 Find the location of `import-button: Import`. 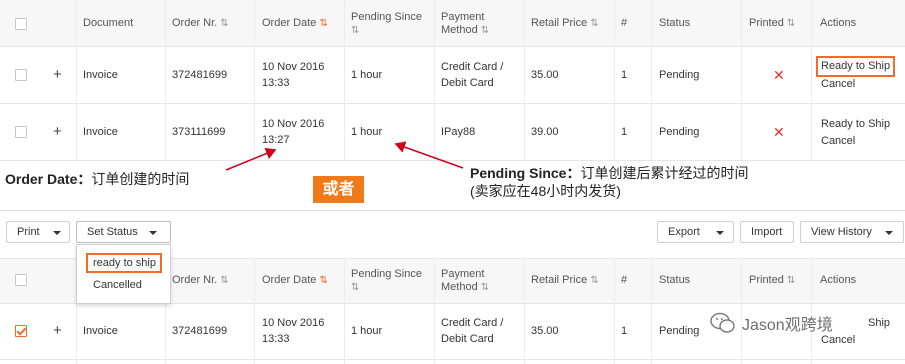

import-button: Import is located at coordinates (767, 232).